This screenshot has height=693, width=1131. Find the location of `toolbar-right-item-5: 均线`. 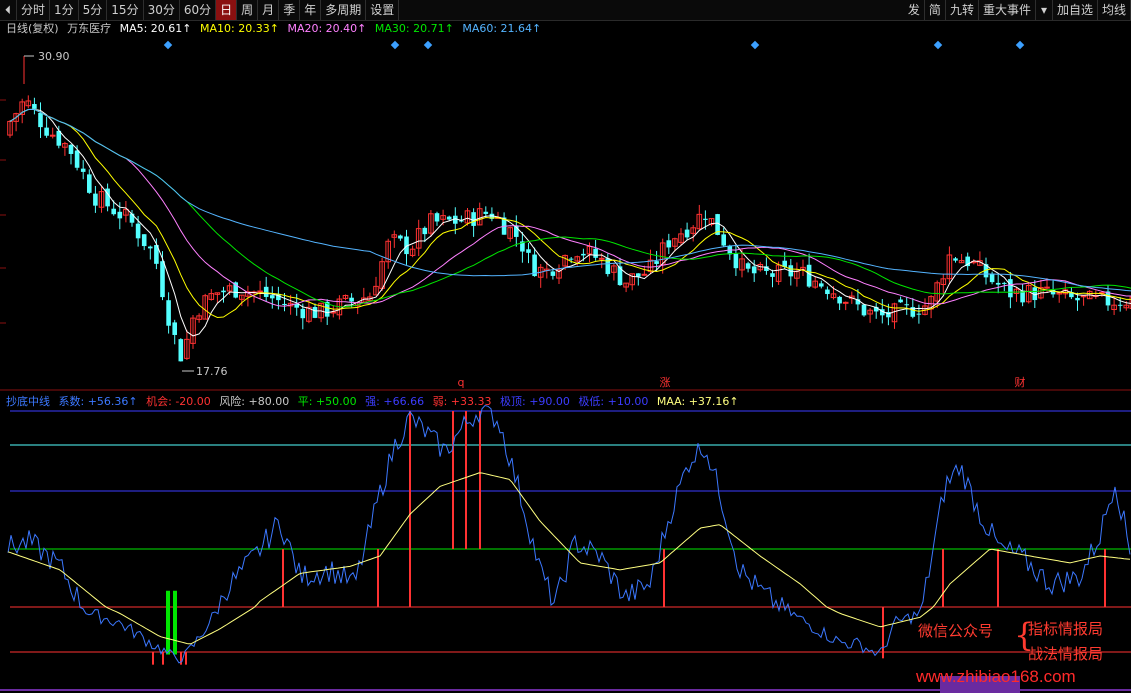

toolbar-right-item-5: 均线 is located at coordinates (1114, 10).